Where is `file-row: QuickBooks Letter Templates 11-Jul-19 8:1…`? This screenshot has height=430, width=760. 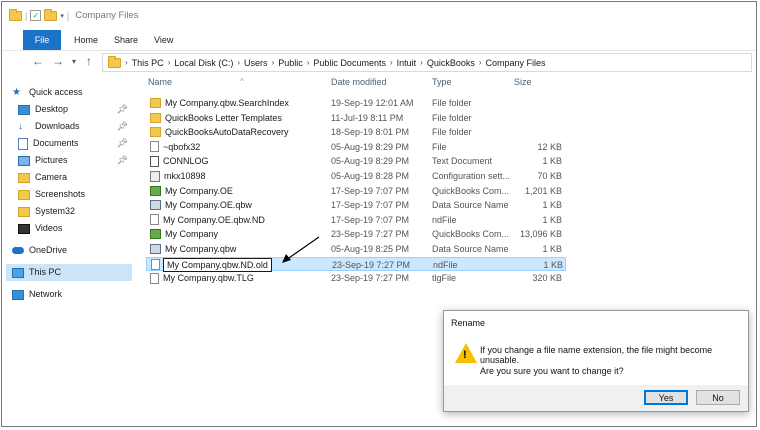
file-row: QuickBooks Letter Templates 11-Jul-19 8:1… is located at coordinates (356, 118).